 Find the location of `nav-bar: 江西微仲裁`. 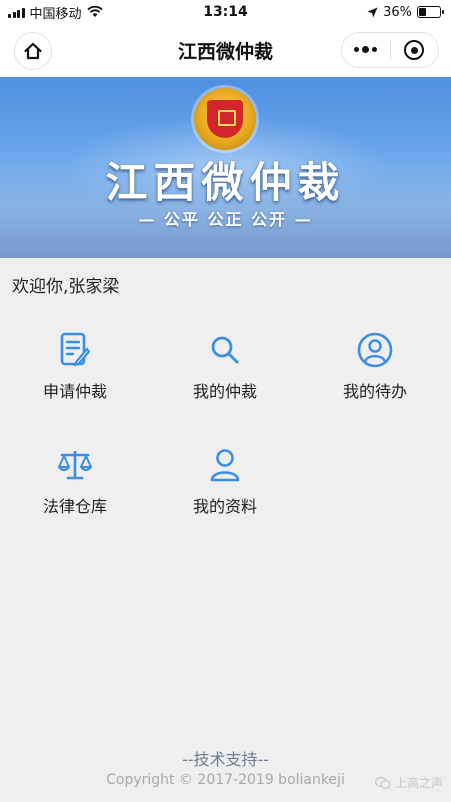

nav-bar: 江西微仲裁 is located at coordinates (225, 50).